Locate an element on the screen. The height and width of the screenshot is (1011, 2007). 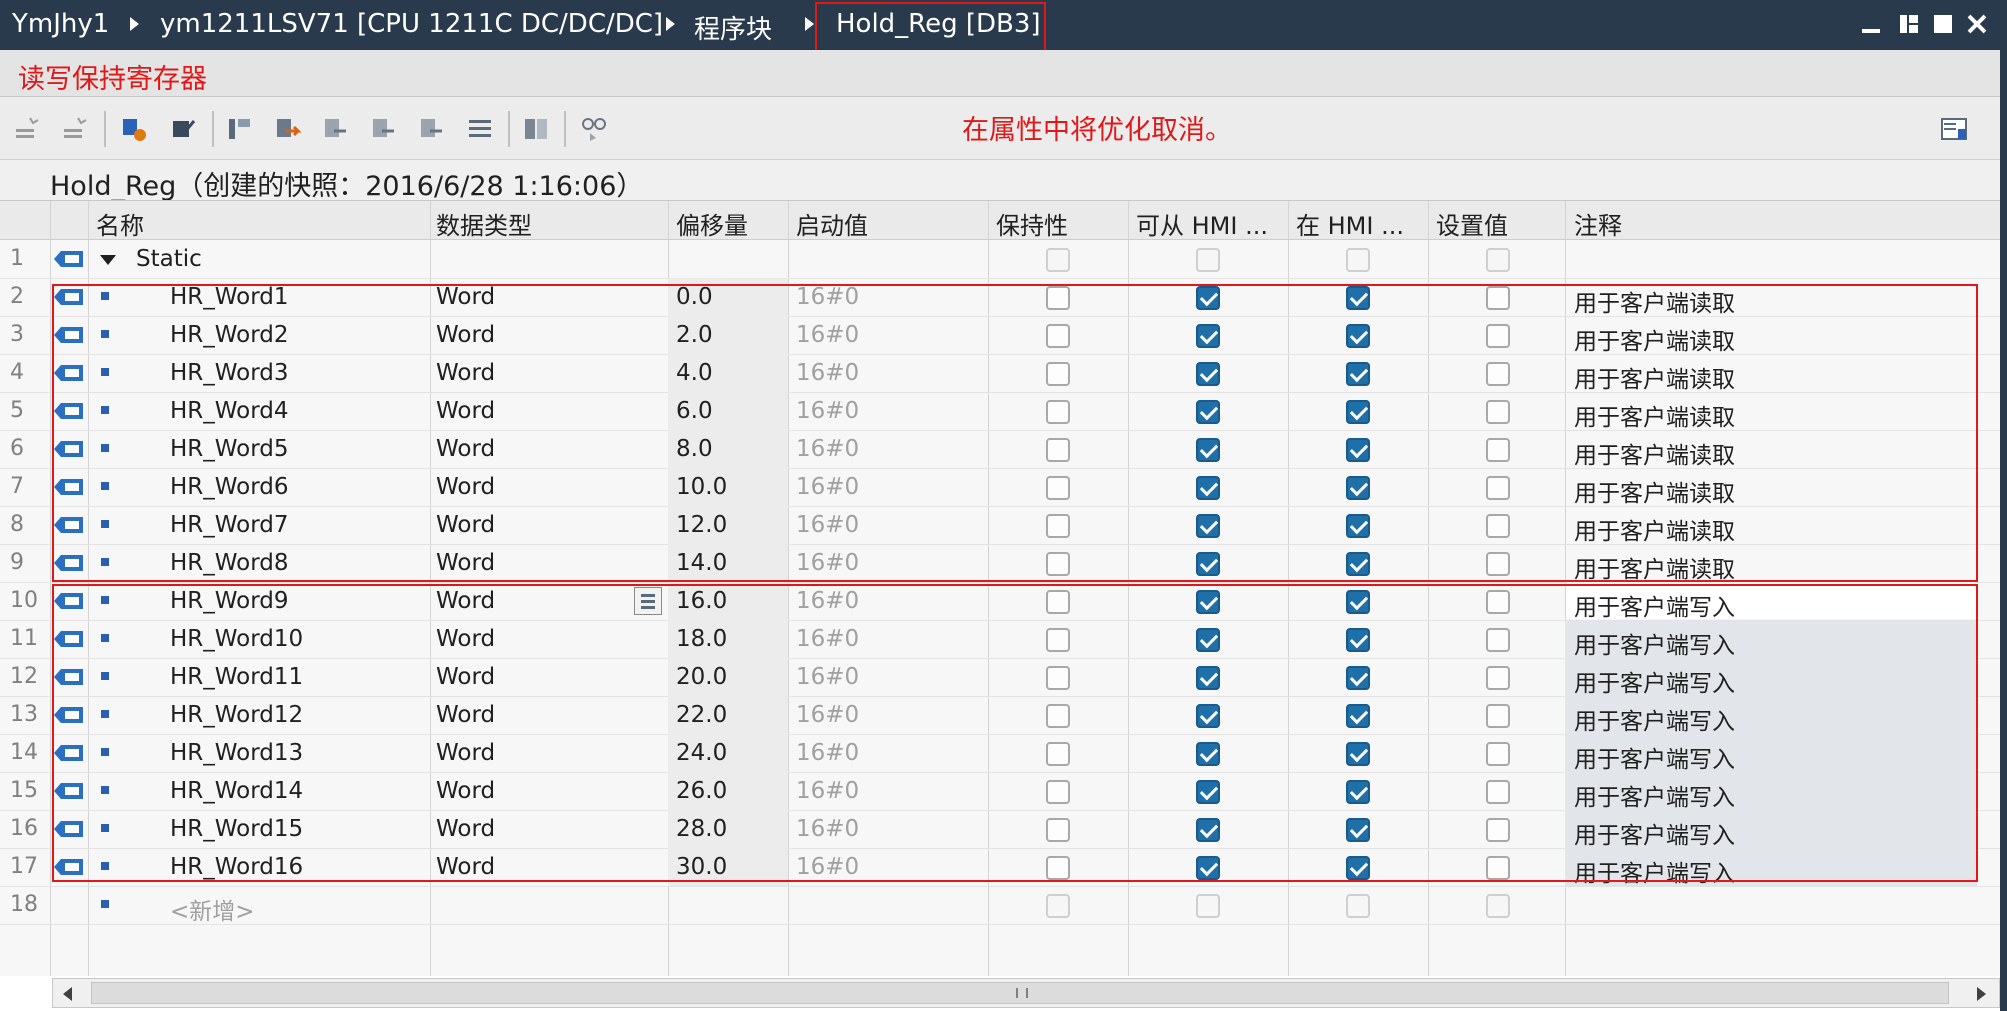
horizontal-scrollbar is located at coordinates (1026, 993).